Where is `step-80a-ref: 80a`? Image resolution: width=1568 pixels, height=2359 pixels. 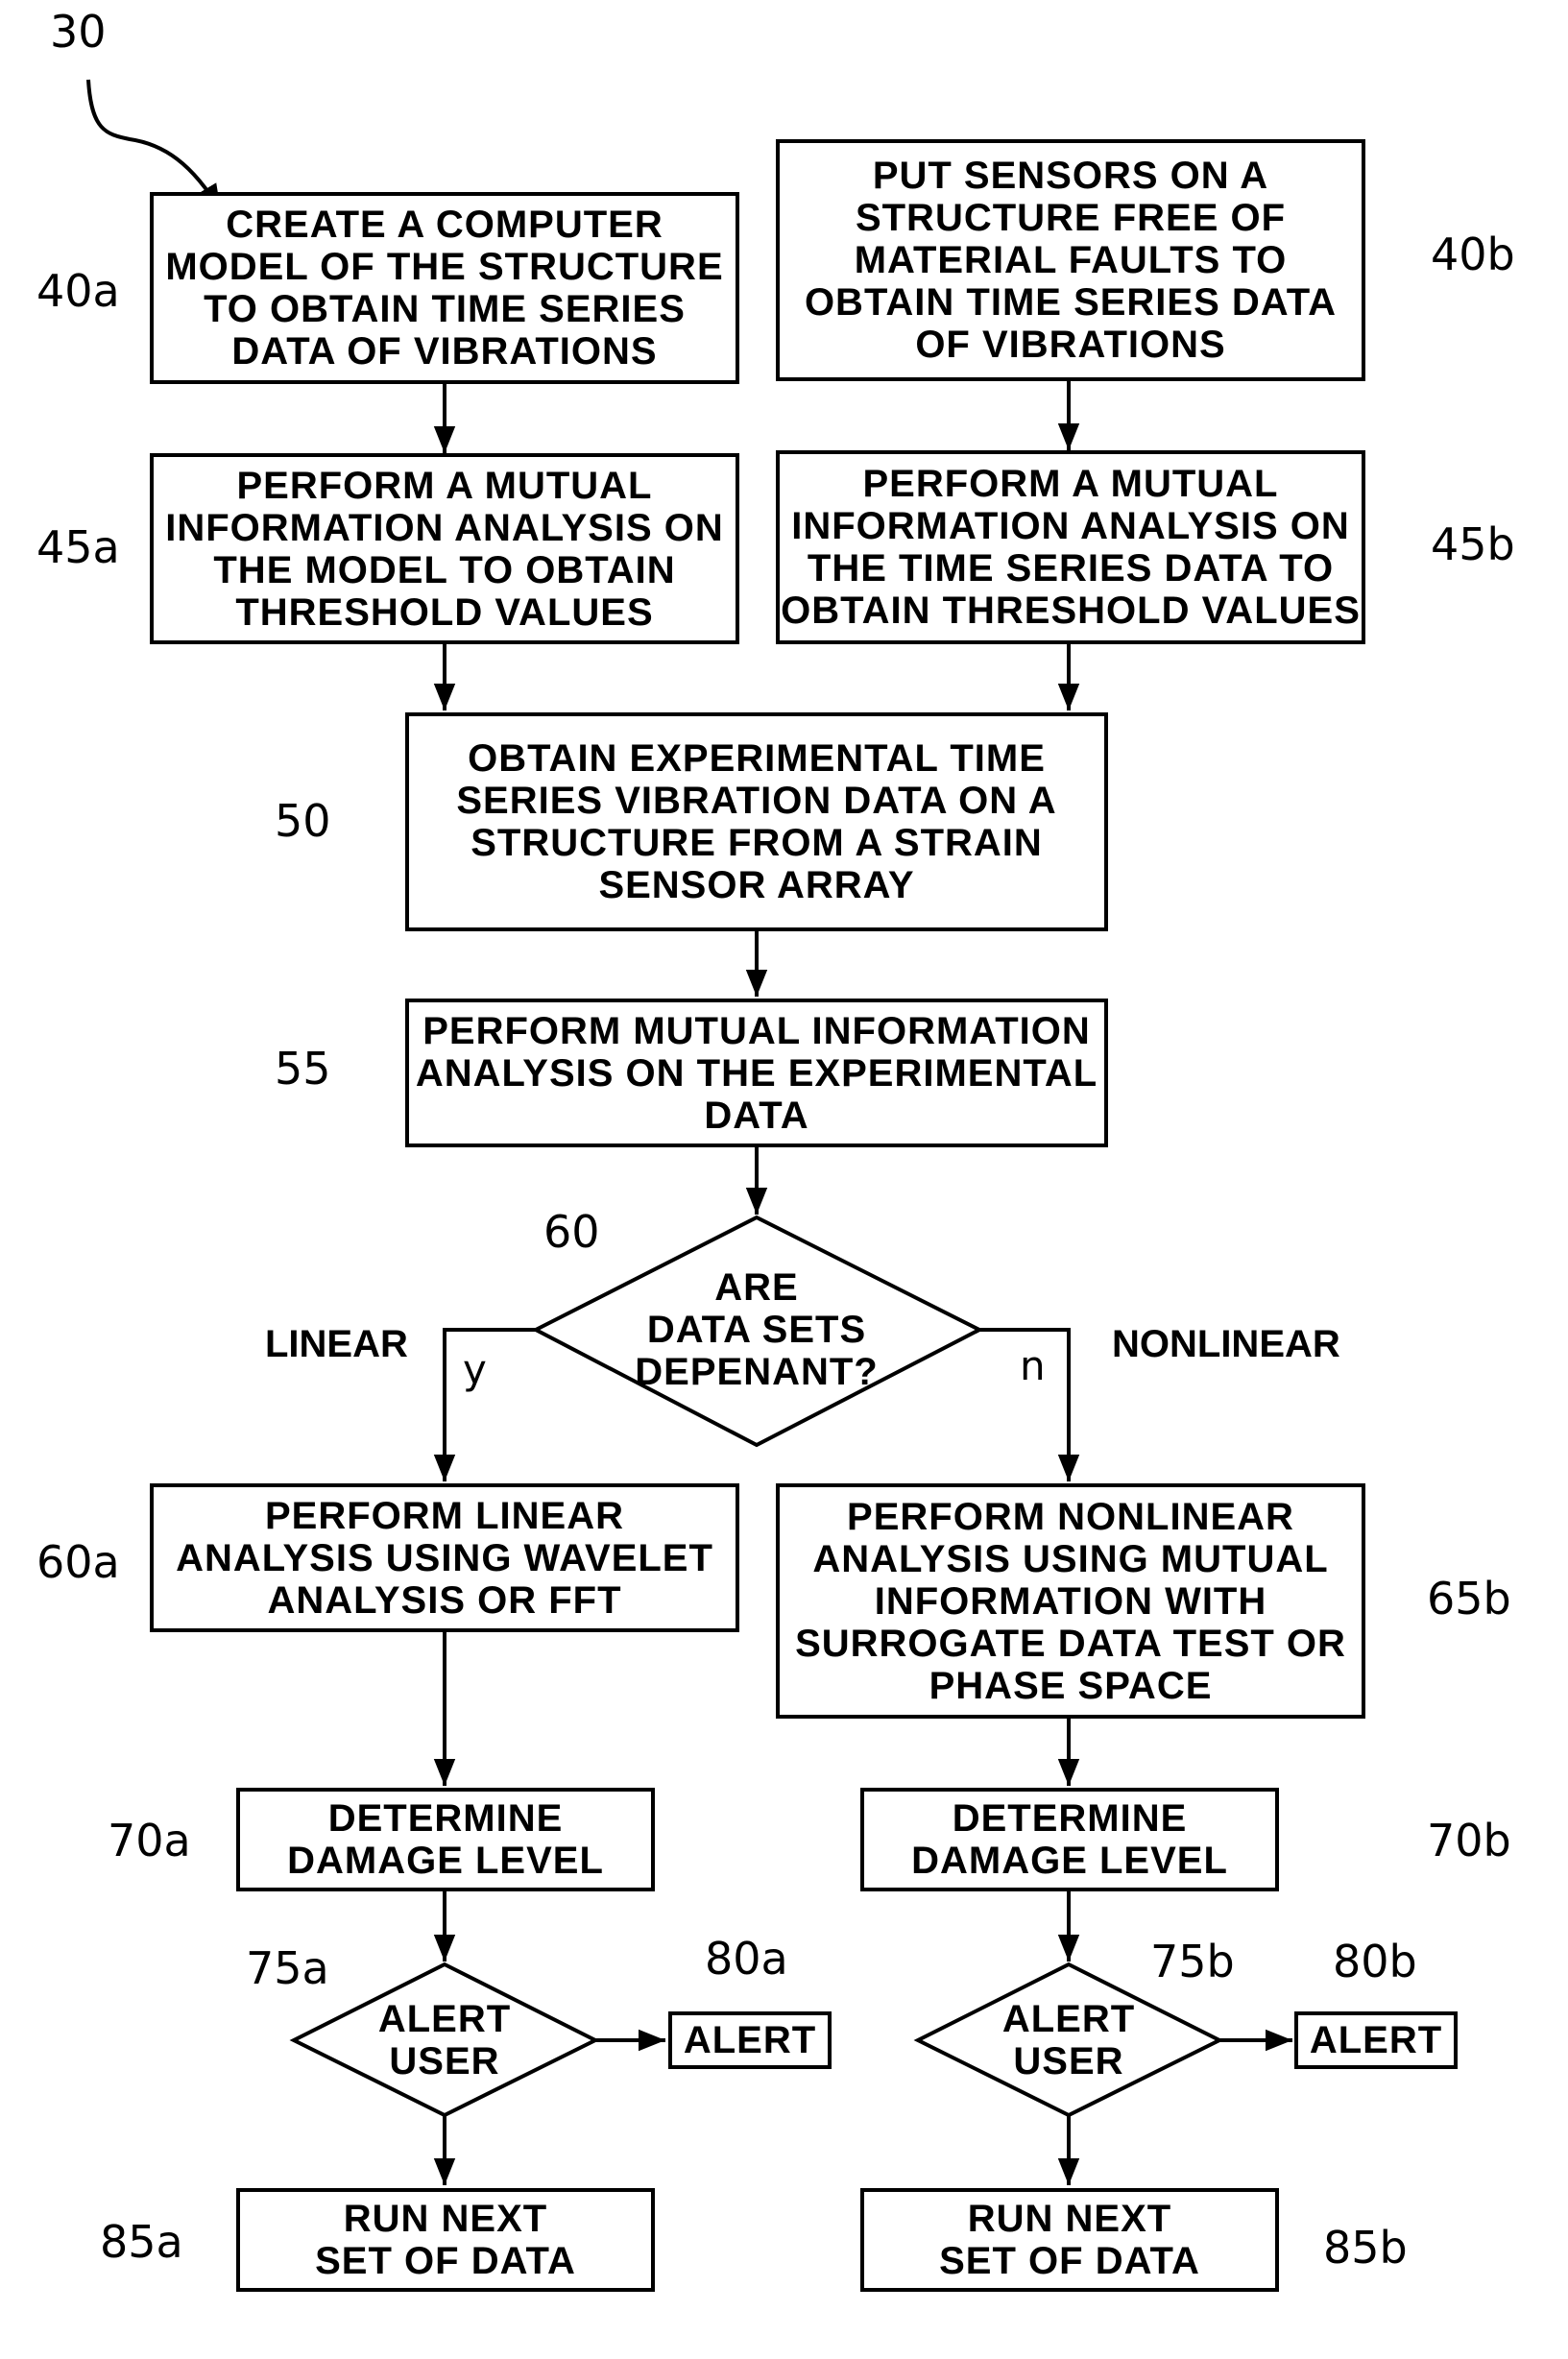 step-80a-ref: 80a is located at coordinates (746, 1959).